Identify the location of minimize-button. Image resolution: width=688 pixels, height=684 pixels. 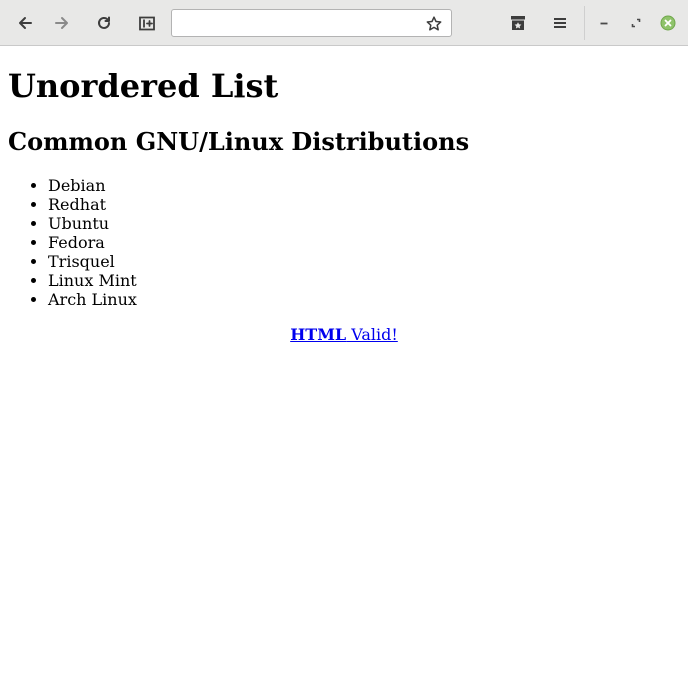
(604, 23).